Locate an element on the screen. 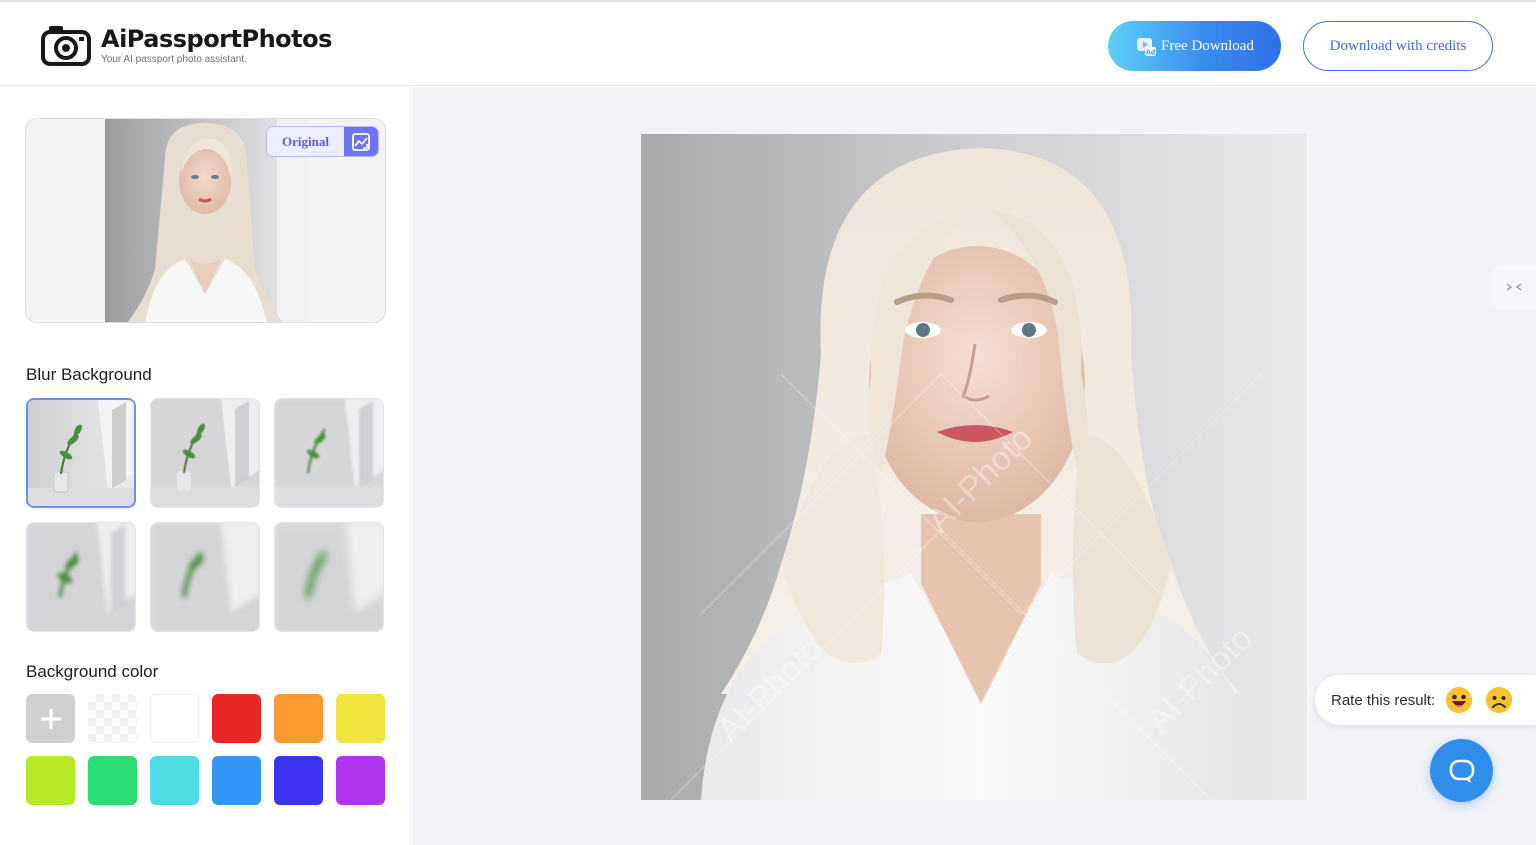 The width and height of the screenshot is (1536, 845). color-swatch-orange is located at coordinates (298, 718).